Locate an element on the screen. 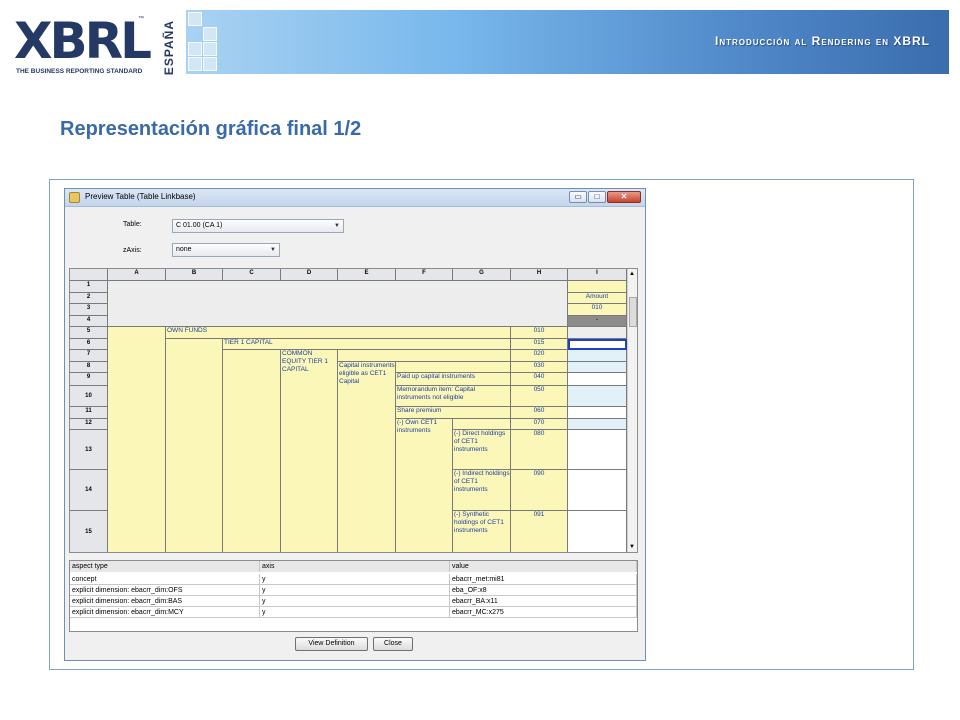 The height and width of the screenshot is (720, 960). value-cell: eba_OF:x8 is located at coordinates (543, 590).